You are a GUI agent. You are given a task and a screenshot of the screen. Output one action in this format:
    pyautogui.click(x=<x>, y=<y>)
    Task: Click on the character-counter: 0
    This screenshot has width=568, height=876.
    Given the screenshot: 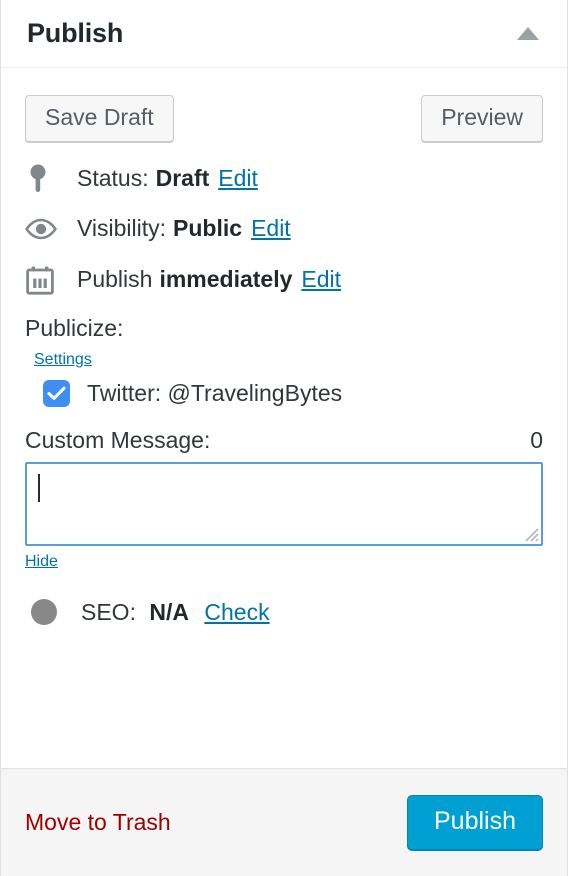 What is the action you would take?
    pyautogui.click(x=536, y=439)
    